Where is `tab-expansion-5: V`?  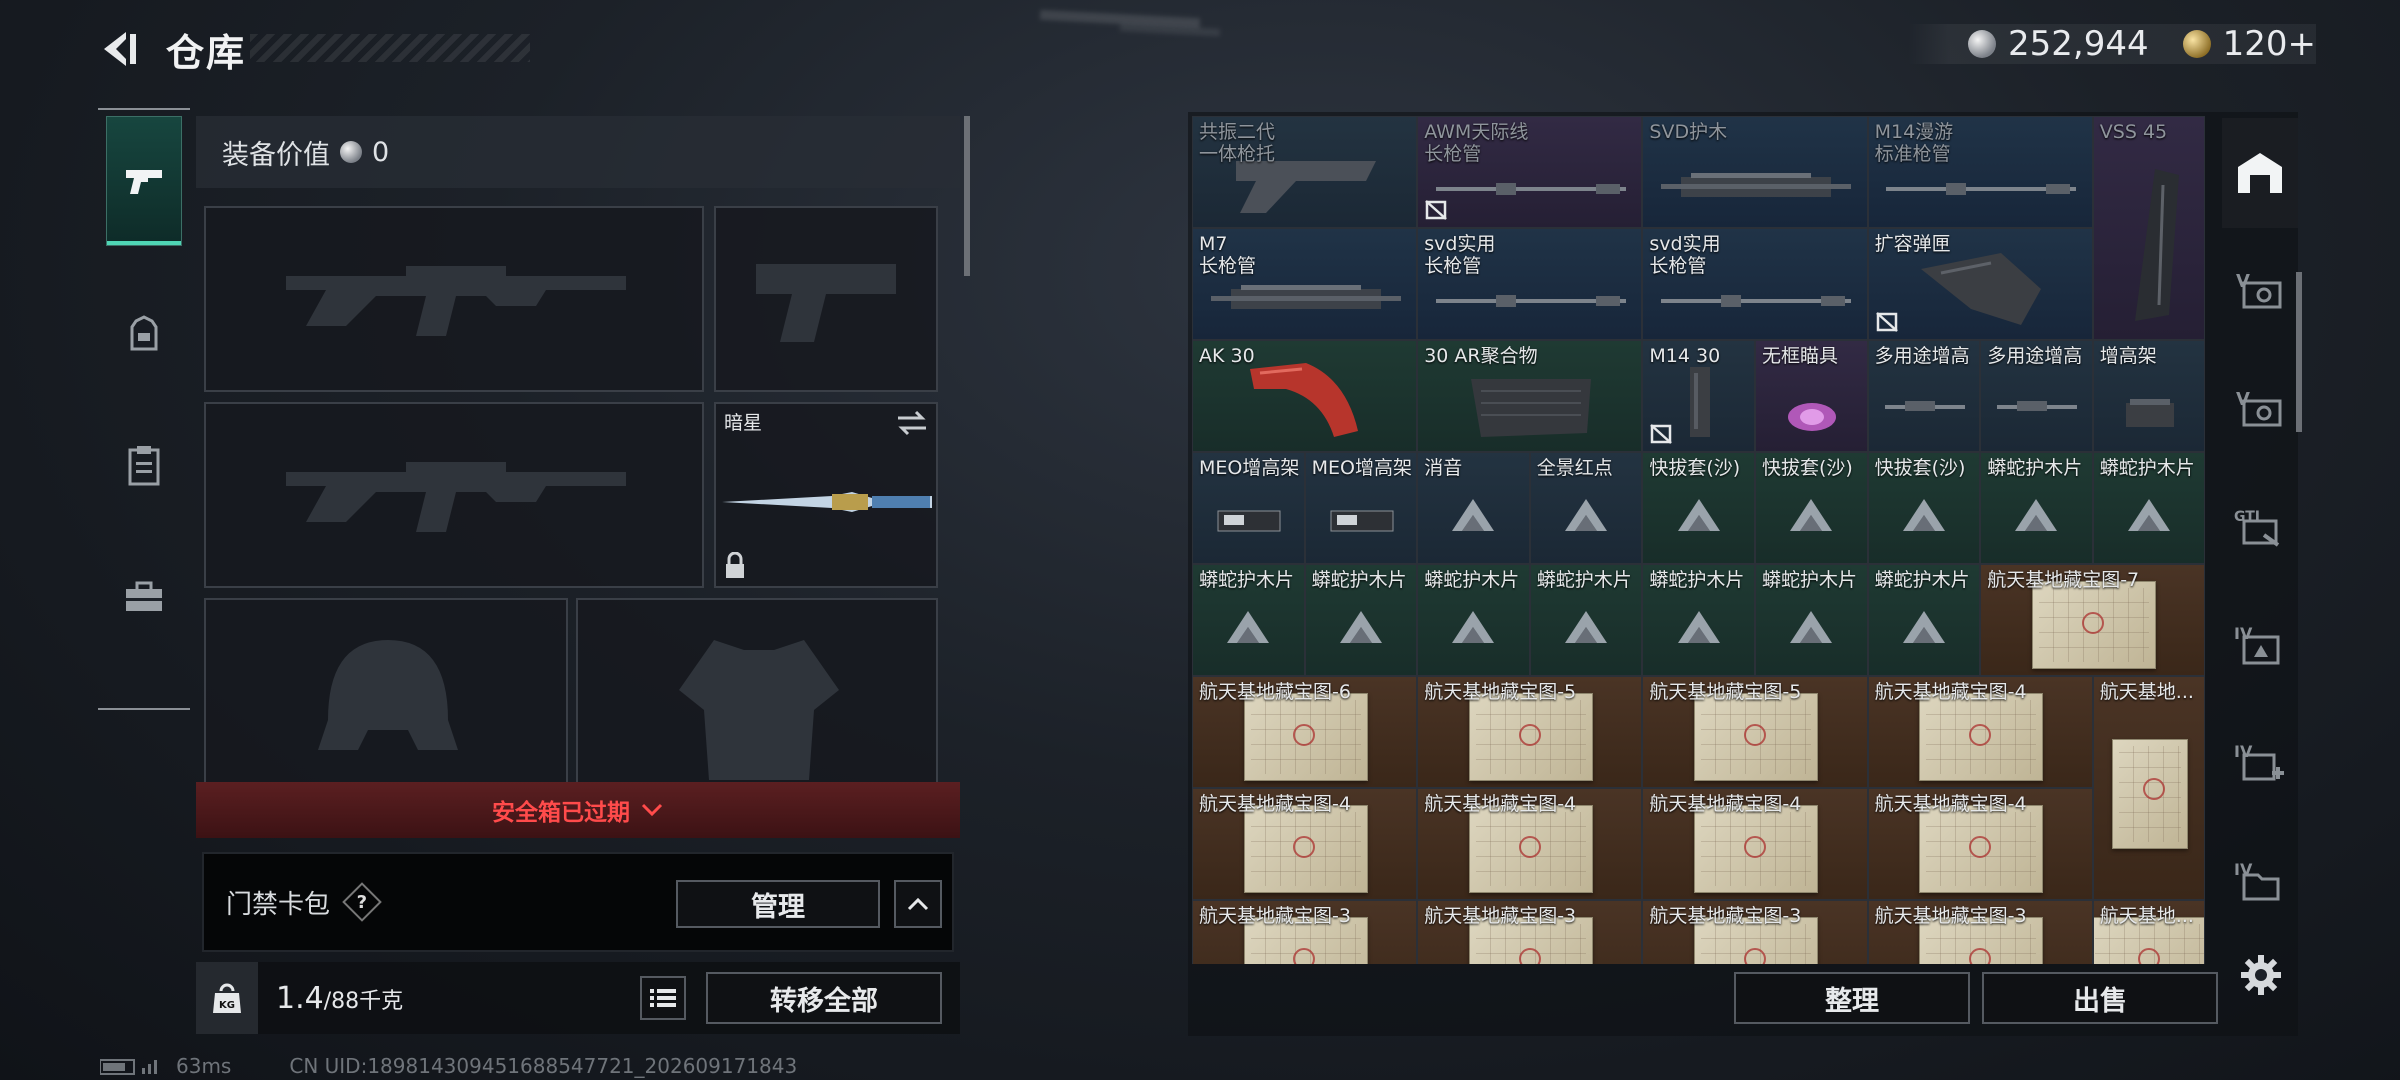 tab-expansion-5: V is located at coordinates (2260, 291).